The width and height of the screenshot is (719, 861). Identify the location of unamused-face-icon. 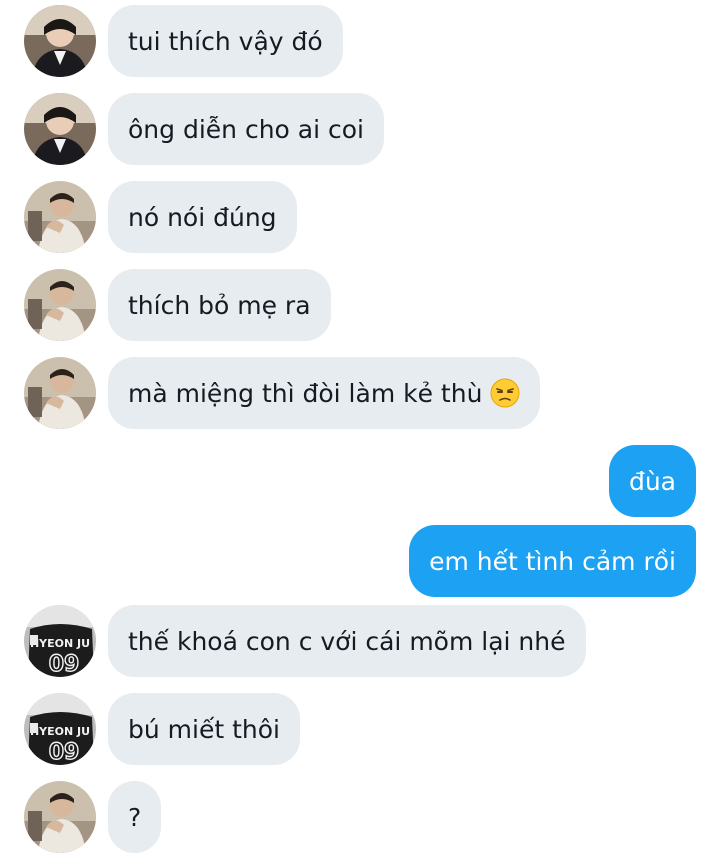
(505, 393).